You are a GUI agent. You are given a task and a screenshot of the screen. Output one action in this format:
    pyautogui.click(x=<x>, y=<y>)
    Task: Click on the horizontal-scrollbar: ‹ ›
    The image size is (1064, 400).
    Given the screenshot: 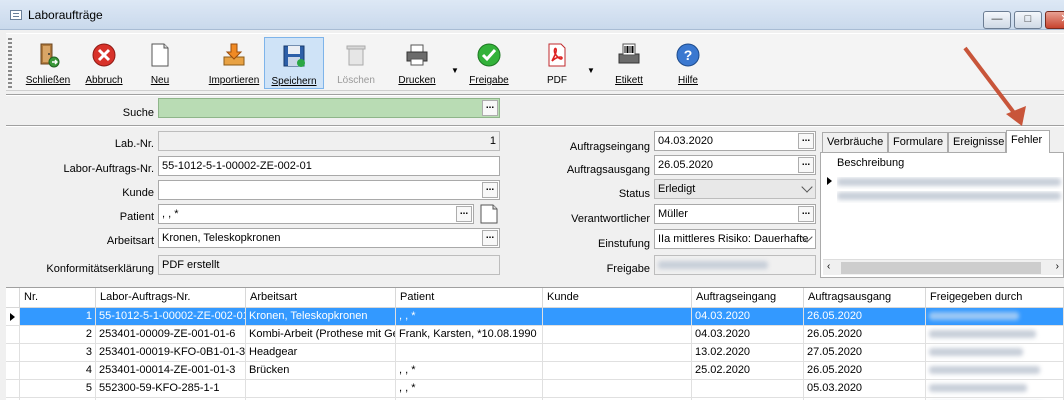 What is the action you would take?
    pyautogui.click(x=943, y=267)
    